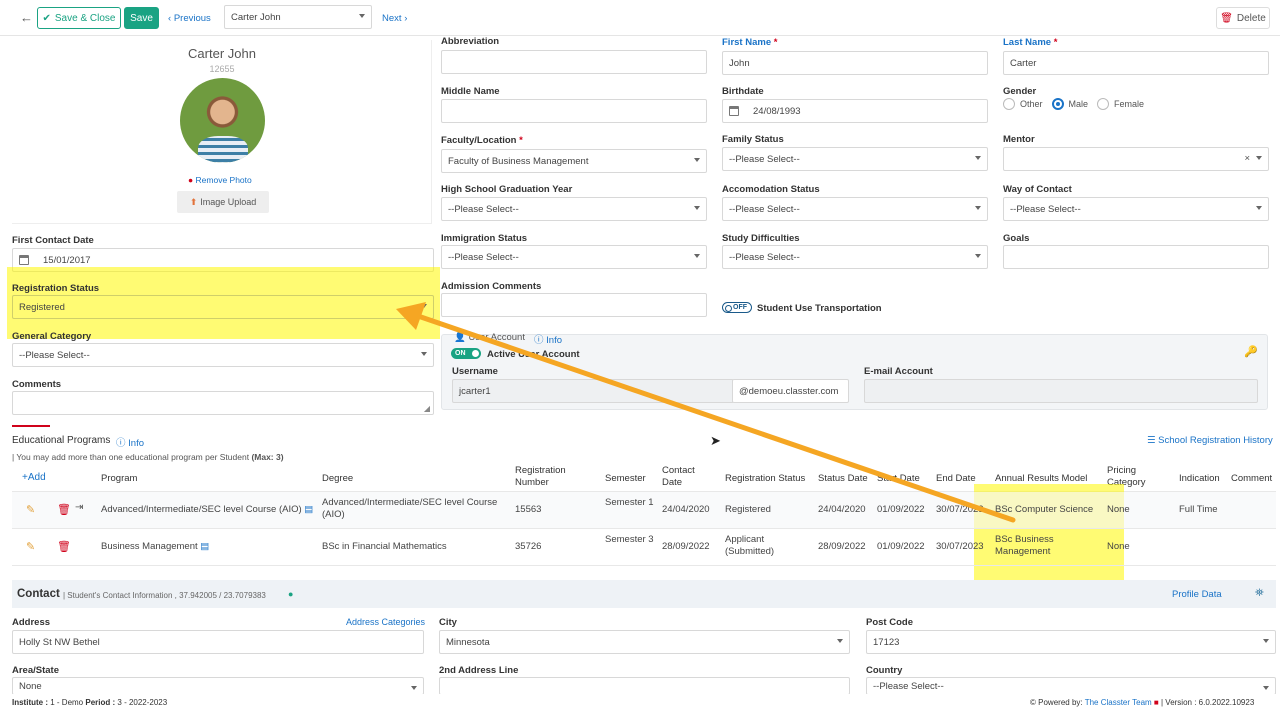 The image size is (1280, 710). Describe the element at coordinates (31, 622) in the screenshot. I see `address-label: Address` at that location.